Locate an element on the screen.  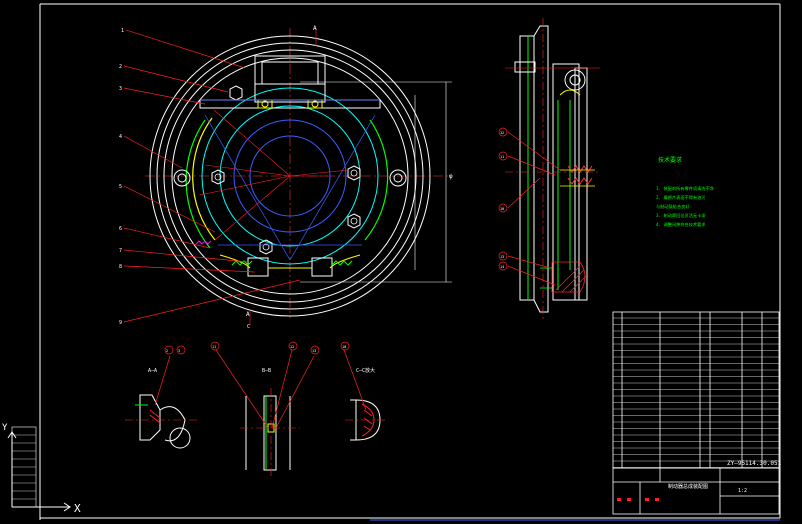
side-callout-13: 13 is located at coordinates (502, 257).